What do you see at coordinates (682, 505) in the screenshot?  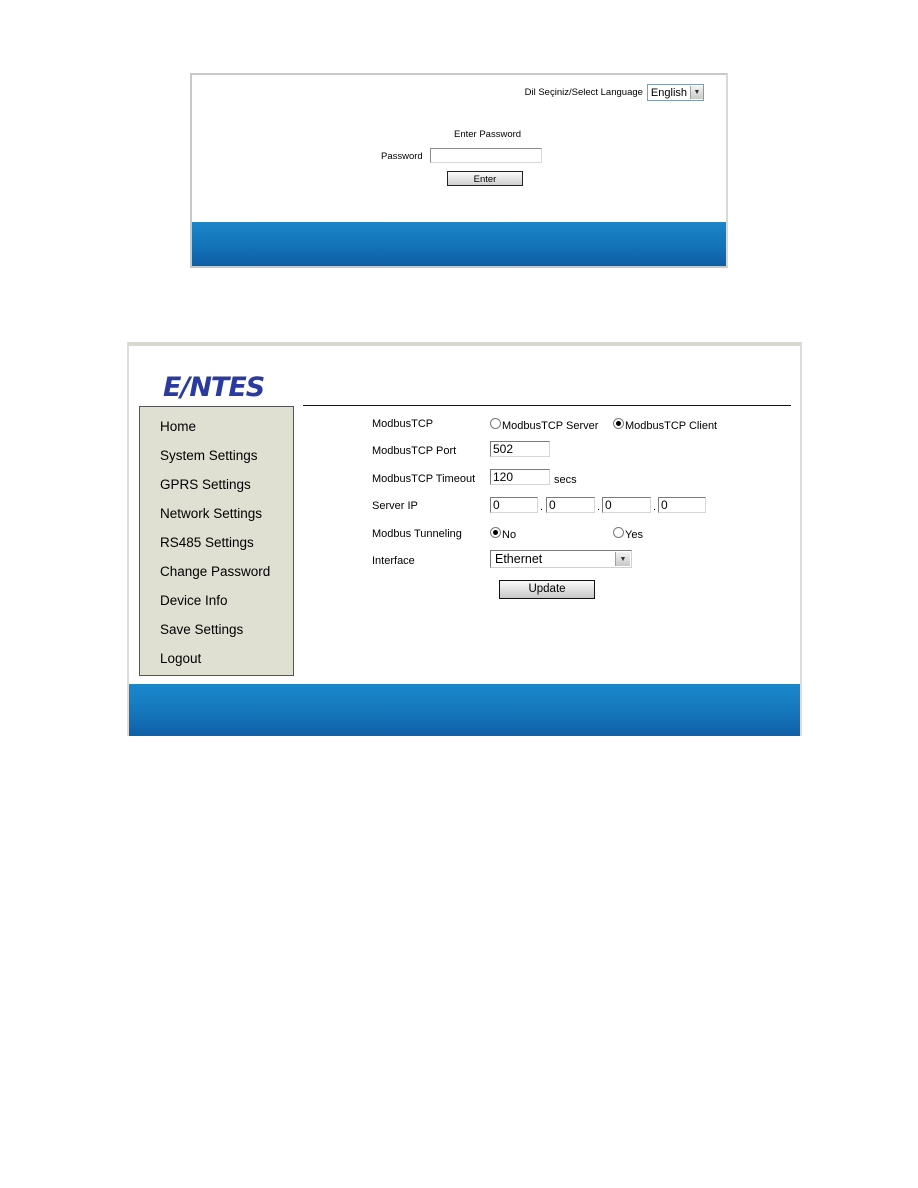 I see `server-ip-octet-4: 0` at bounding box center [682, 505].